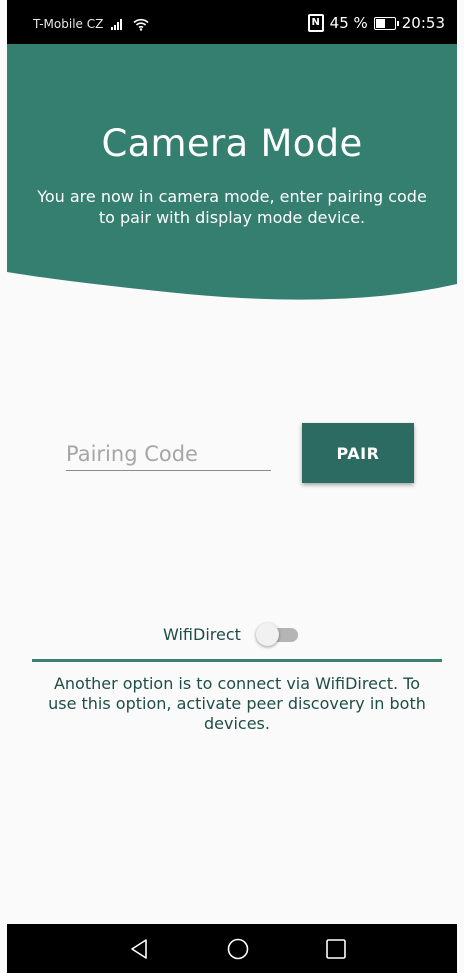 The height and width of the screenshot is (973, 464). I want to click on page-title: Camera Mode, so click(232, 143).